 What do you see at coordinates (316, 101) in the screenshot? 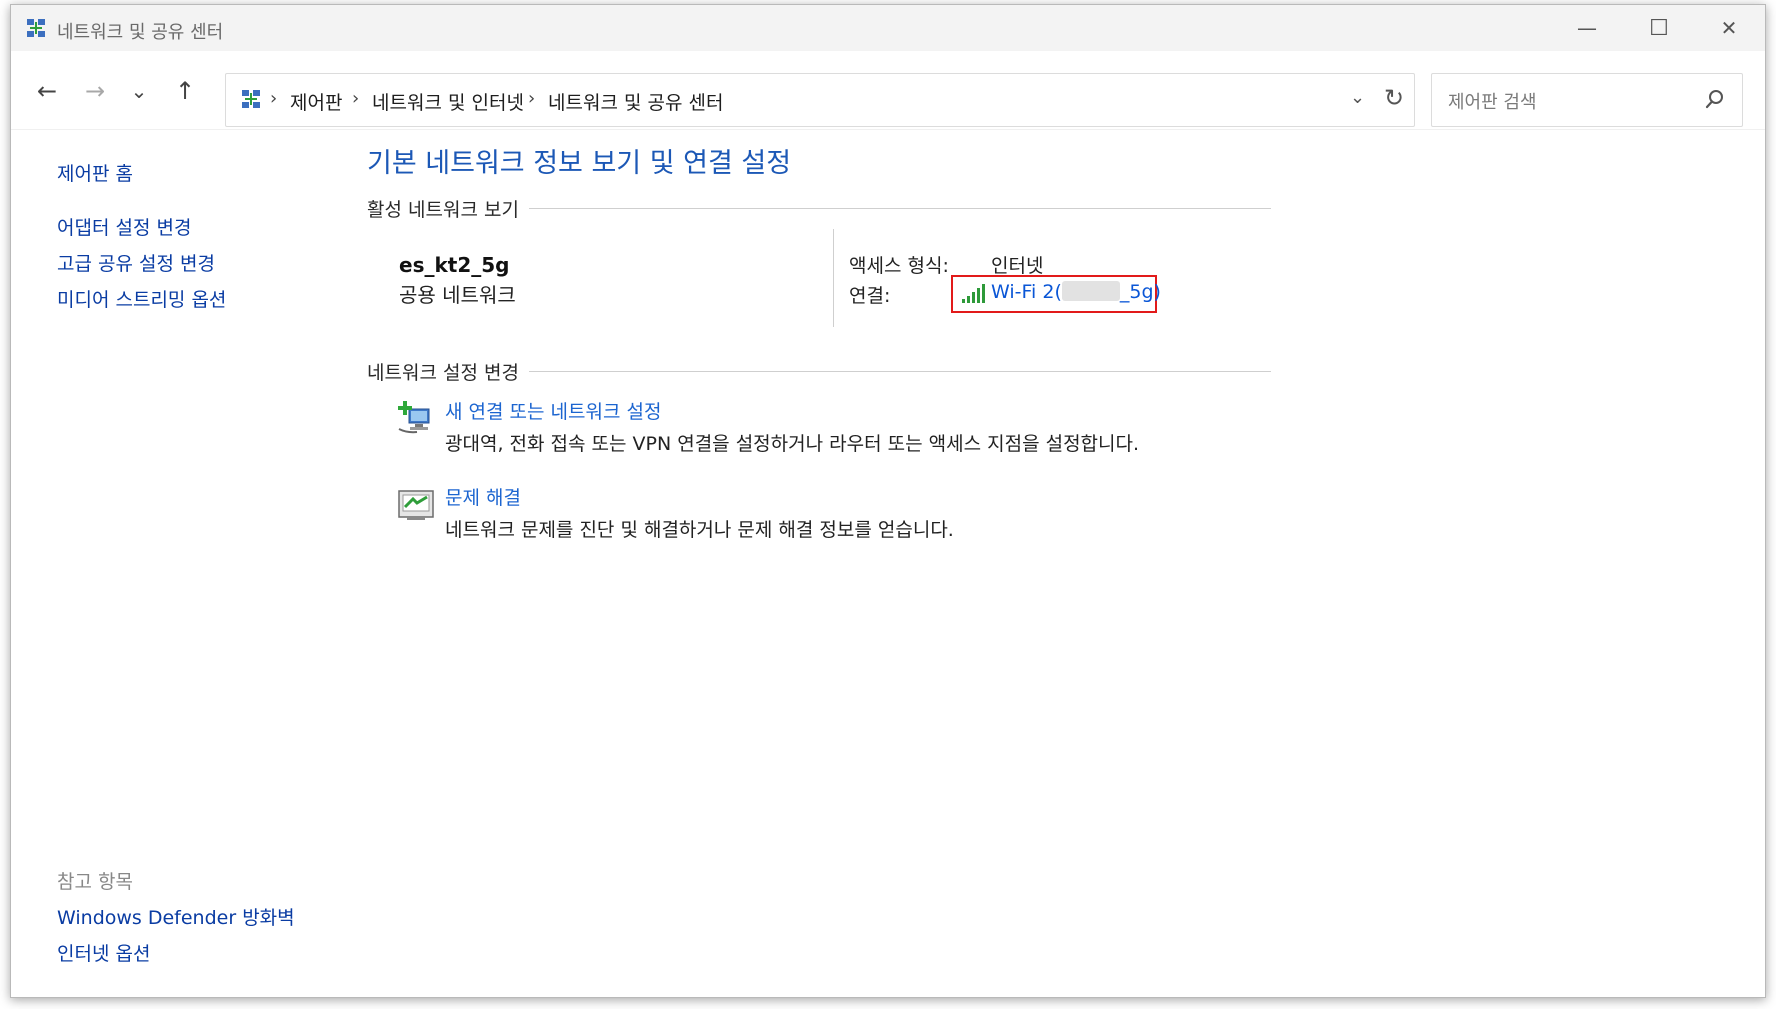
I see `breadcrumb-control-panel: 제어판` at bounding box center [316, 101].